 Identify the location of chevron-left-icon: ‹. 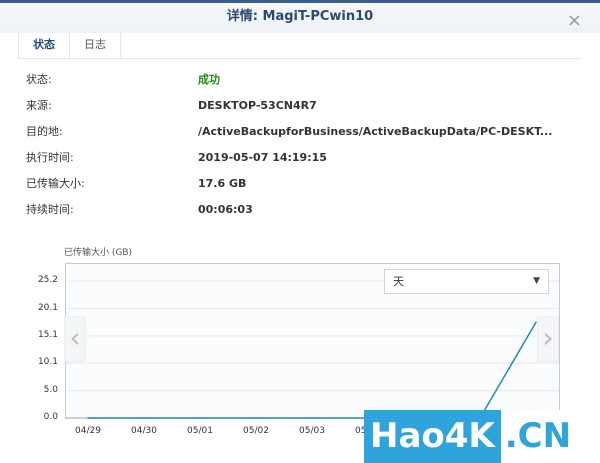
(75, 337).